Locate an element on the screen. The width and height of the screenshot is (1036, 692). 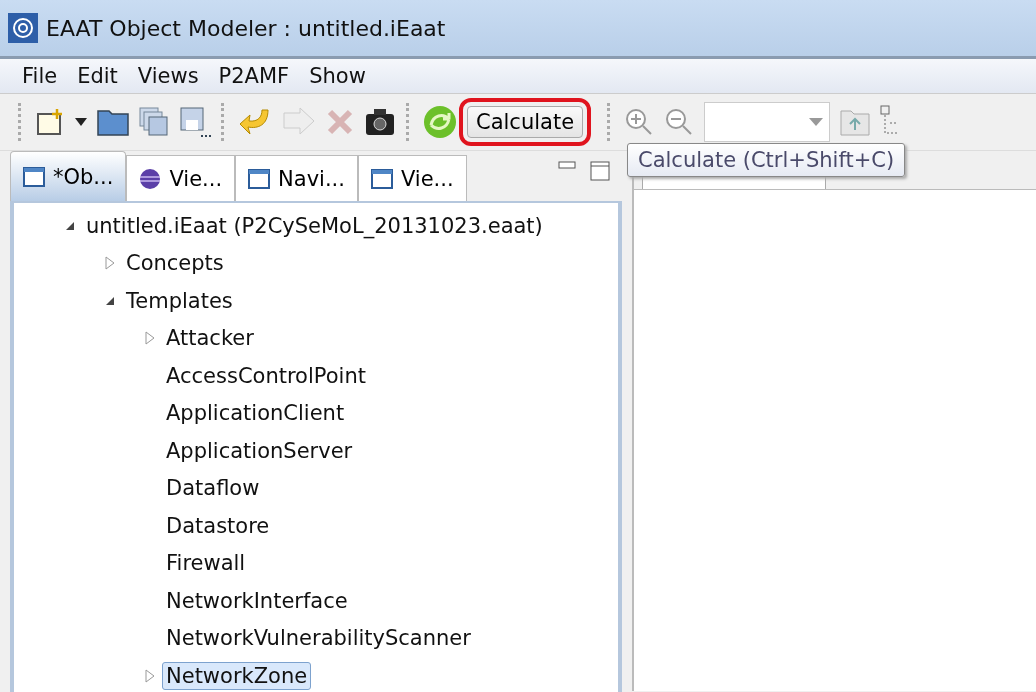
save-as-icon is located at coordinates (195, 122).